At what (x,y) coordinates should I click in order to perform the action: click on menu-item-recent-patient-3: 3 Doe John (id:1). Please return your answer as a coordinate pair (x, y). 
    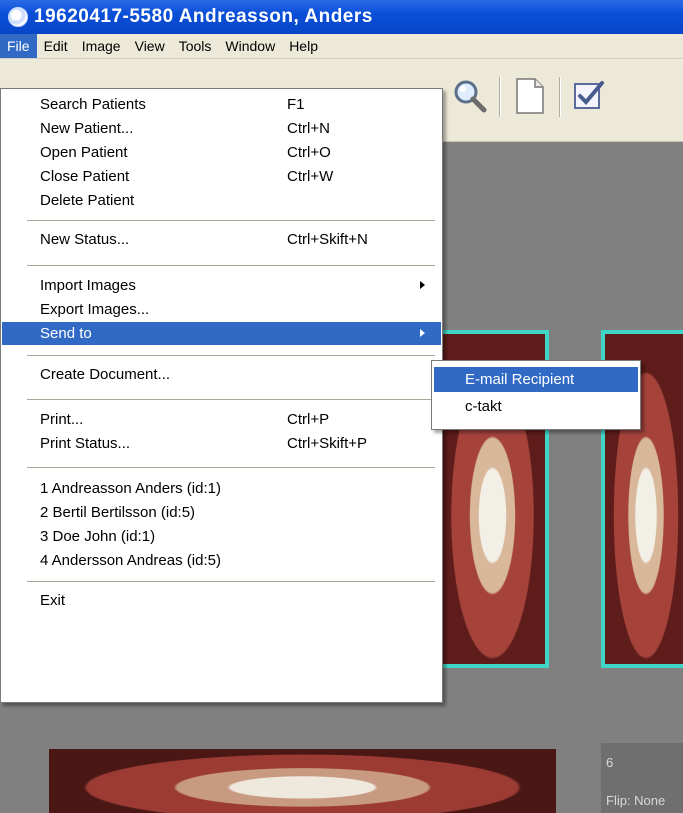
    Looking at the image, I should click on (221, 536).